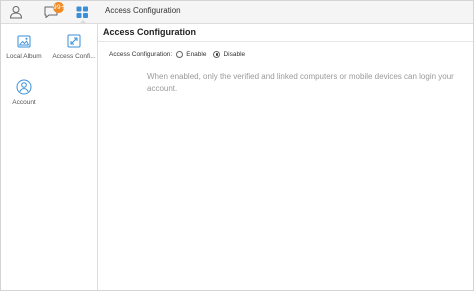  Describe the element at coordinates (82, 12) in the screenshot. I see `grid-icon` at that location.